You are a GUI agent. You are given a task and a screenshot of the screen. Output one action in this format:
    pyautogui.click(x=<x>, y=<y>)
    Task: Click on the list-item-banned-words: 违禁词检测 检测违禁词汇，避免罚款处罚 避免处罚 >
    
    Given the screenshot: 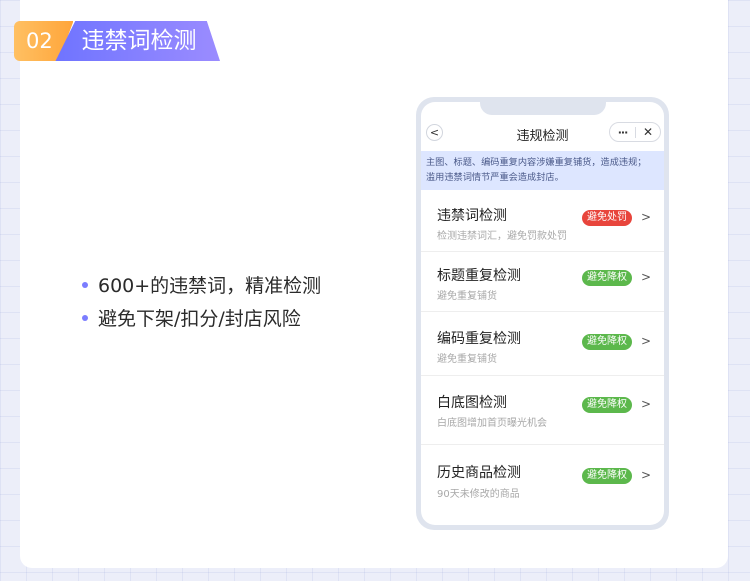 What is the action you would take?
    pyautogui.click(x=542, y=221)
    